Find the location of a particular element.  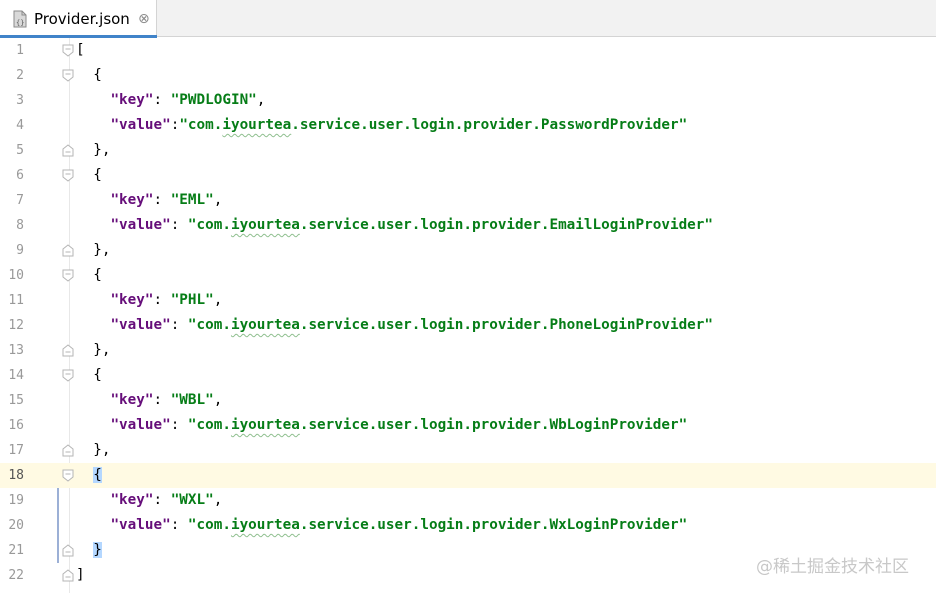

line-number: 13 is located at coordinates (16, 350).